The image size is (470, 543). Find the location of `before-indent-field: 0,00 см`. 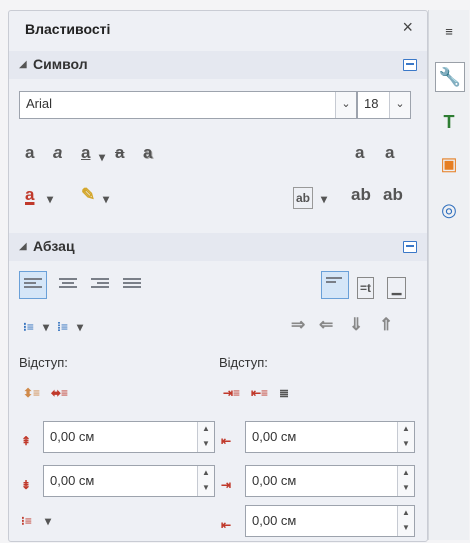

before-indent-field: 0,00 см is located at coordinates (330, 437).